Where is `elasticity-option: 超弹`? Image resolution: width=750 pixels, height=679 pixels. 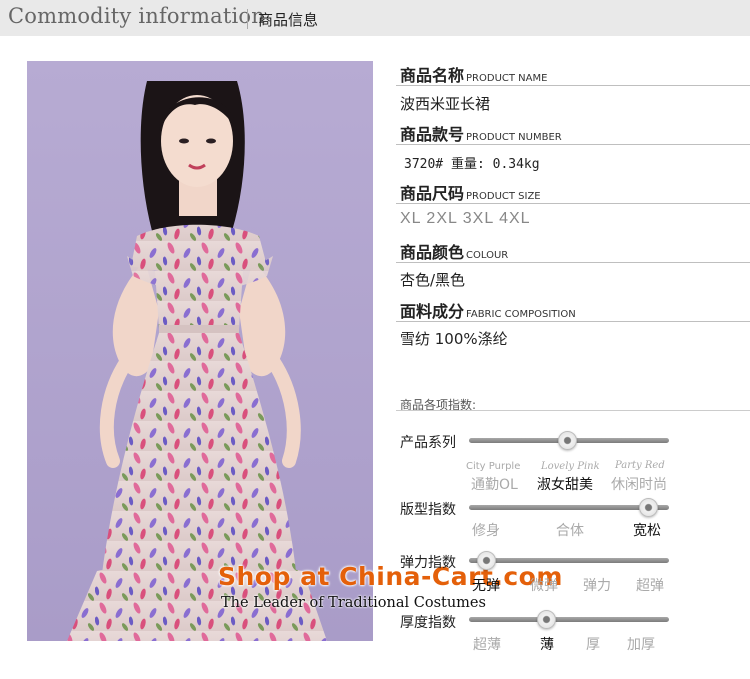
elasticity-option: 超弹 is located at coordinates (650, 586).